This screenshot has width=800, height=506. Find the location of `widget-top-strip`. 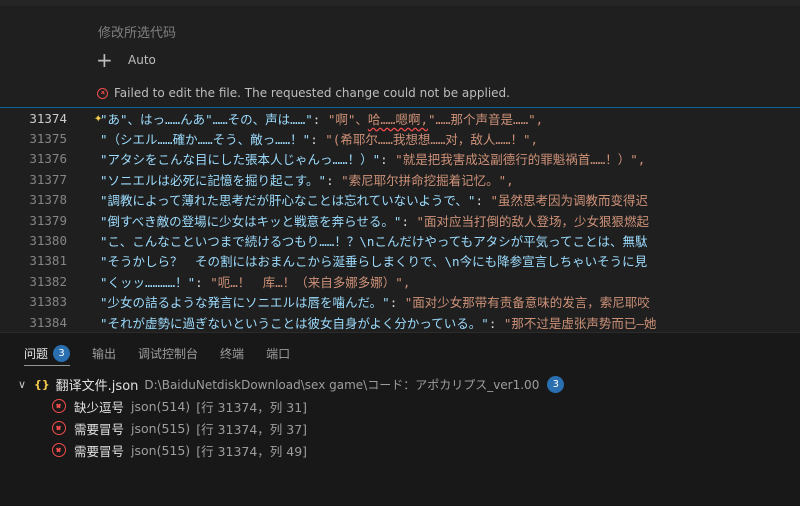

widget-top-strip is located at coordinates (400, 3).